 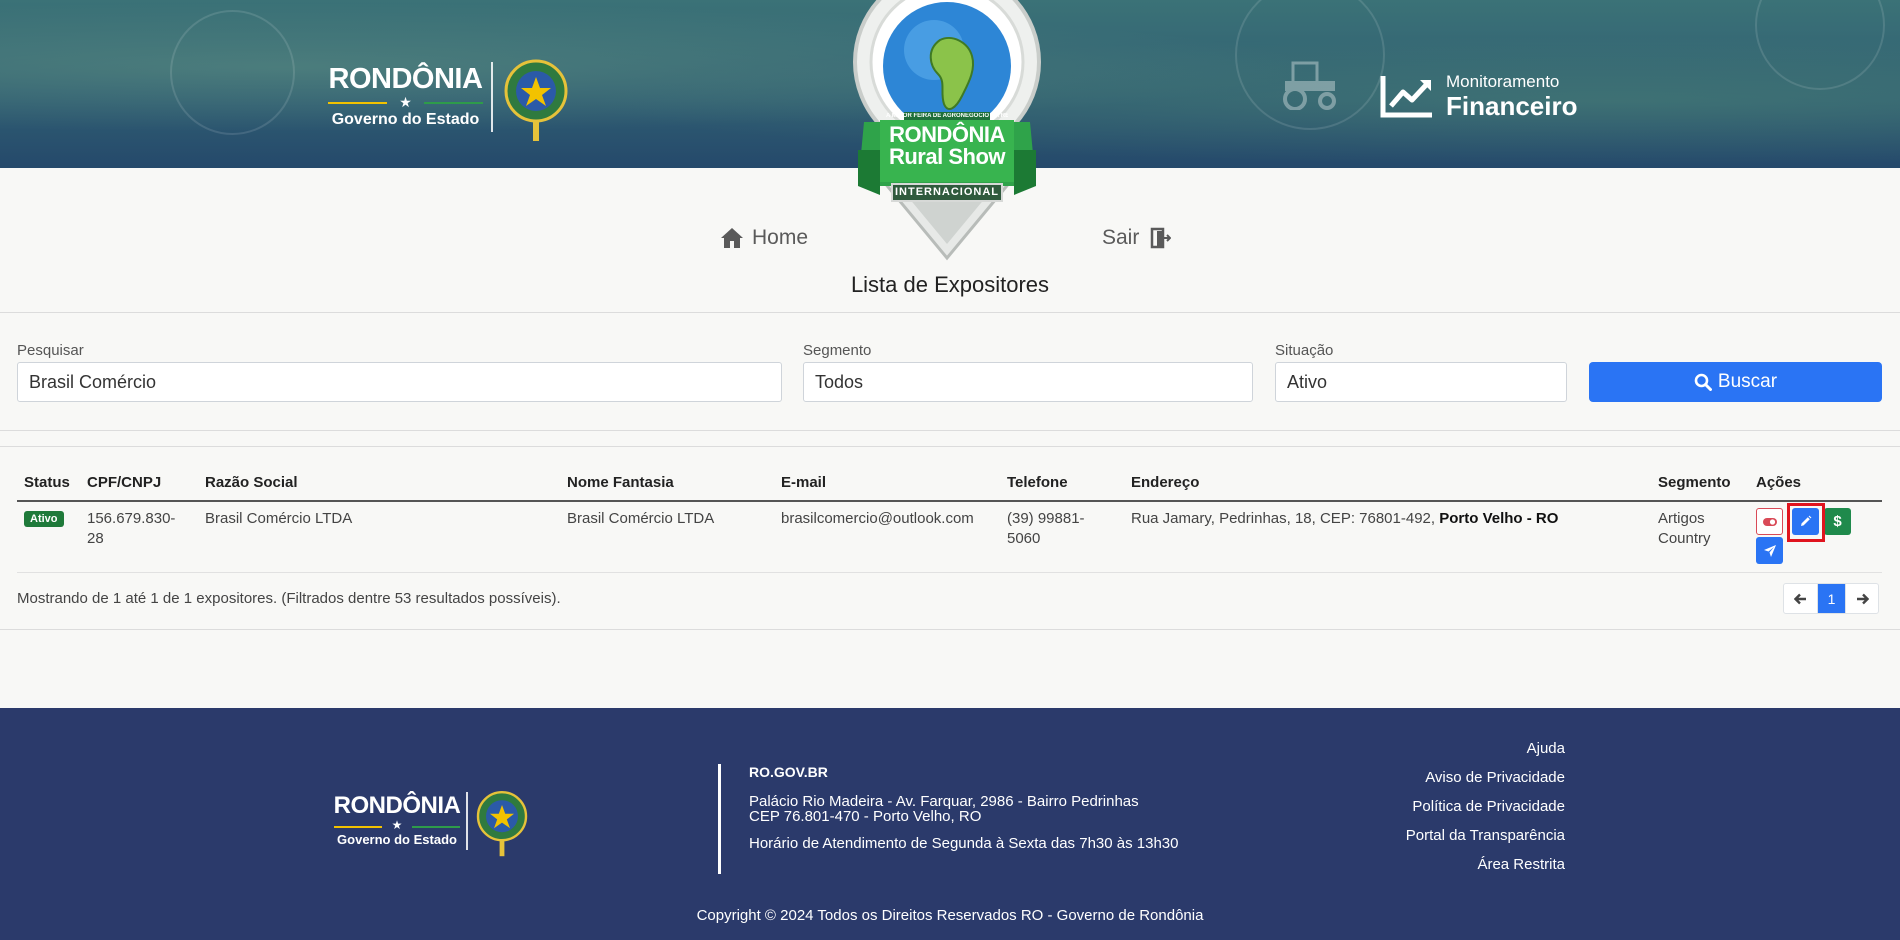 I want to click on footer-governo-logo: RONDÔNIA ★ Governo do Estado, so click(x=432, y=821).